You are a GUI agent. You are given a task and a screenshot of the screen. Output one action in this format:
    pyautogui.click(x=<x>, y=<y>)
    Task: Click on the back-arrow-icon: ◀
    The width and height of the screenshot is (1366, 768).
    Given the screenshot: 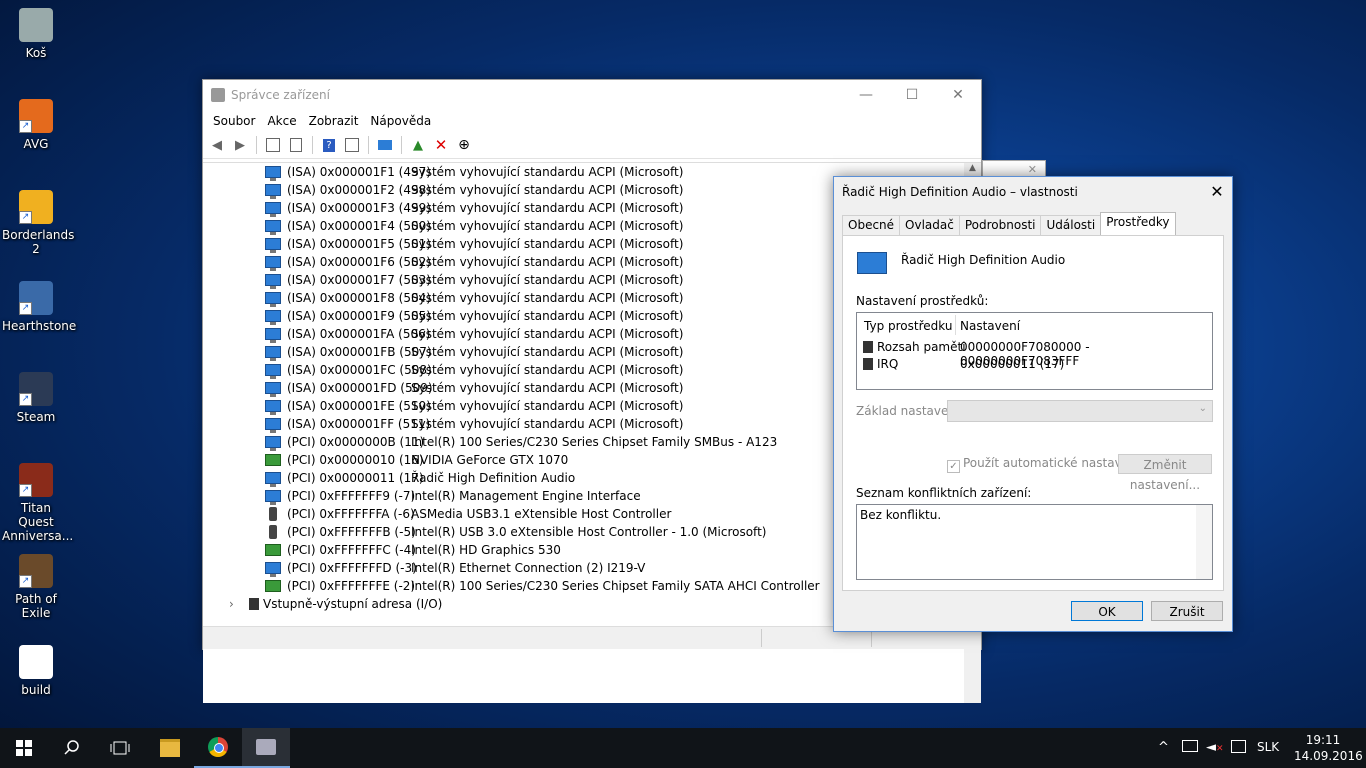 What is the action you would take?
    pyautogui.click(x=217, y=145)
    